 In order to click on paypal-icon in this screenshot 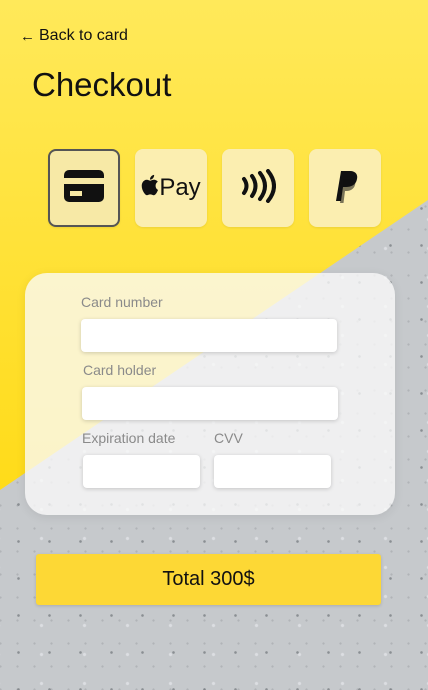, I will do `click(345, 188)`.